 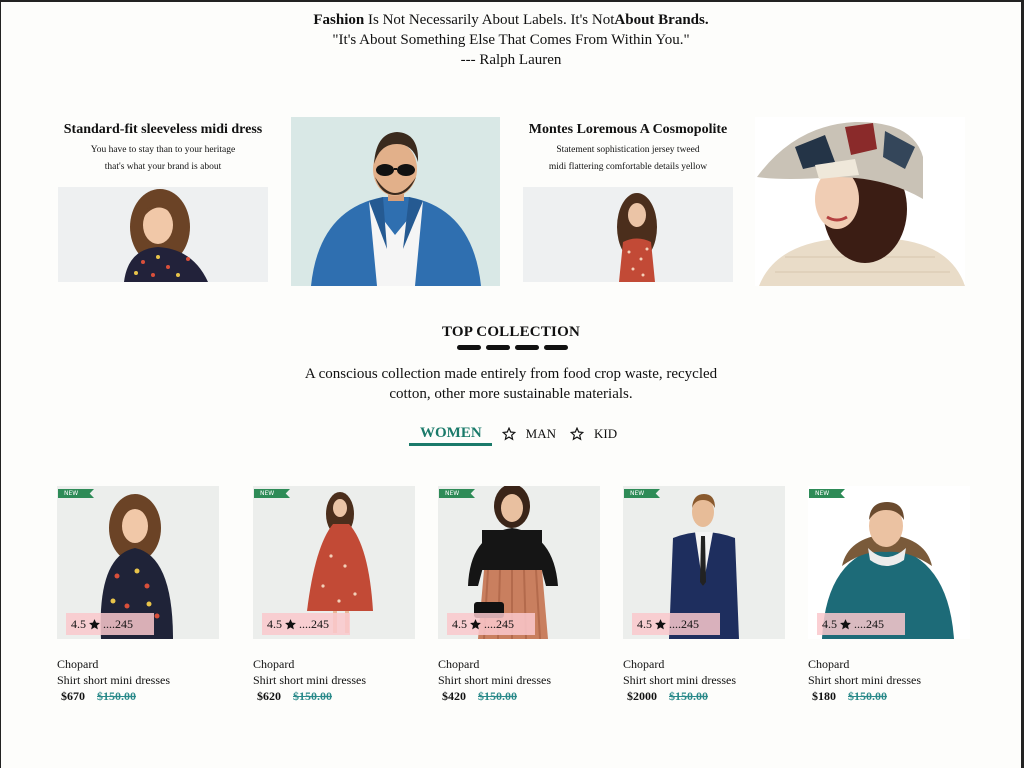 What do you see at coordinates (628, 130) in the screenshot?
I see `feature-title-2: Montes Loremous A Cosmopolite` at bounding box center [628, 130].